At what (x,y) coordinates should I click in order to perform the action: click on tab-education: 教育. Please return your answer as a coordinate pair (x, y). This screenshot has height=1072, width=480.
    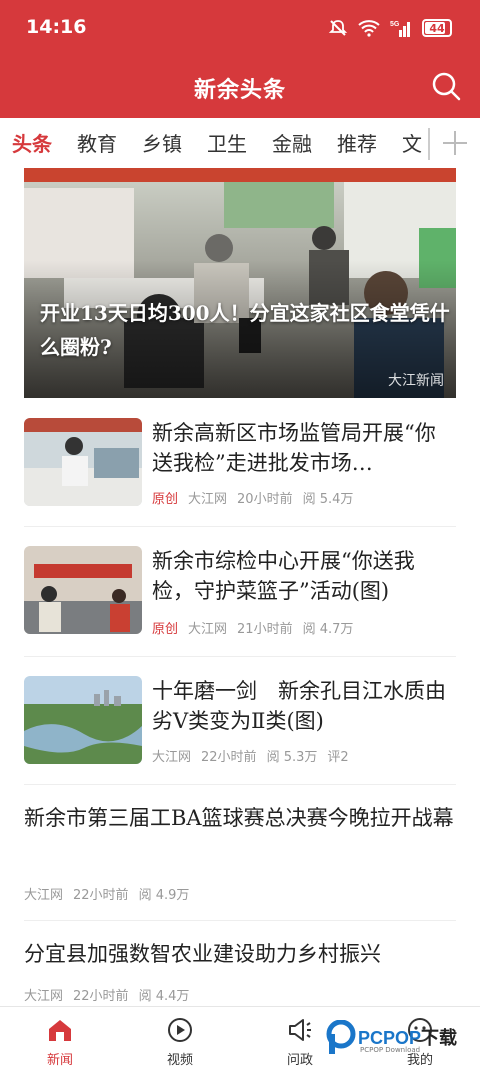
    Looking at the image, I should click on (97, 144).